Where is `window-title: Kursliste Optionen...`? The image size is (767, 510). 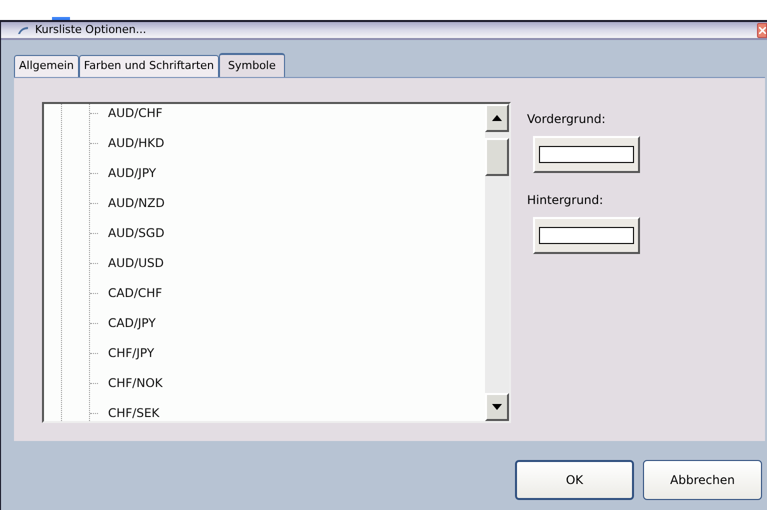
window-title: Kursliste Optionen... is located at coordinates (90, 30).